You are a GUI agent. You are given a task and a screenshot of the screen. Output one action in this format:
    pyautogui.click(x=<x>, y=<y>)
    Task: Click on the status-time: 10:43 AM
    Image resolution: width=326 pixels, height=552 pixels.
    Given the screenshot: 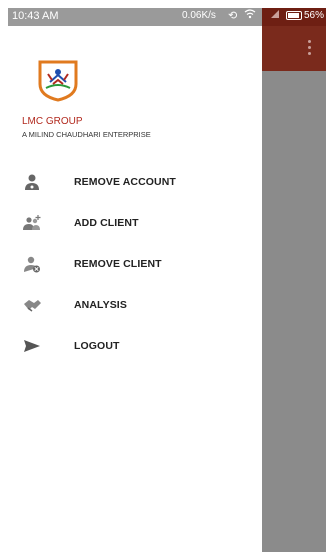 What is the action you would take?
    pyautogui.click(x=35, y=16)
    